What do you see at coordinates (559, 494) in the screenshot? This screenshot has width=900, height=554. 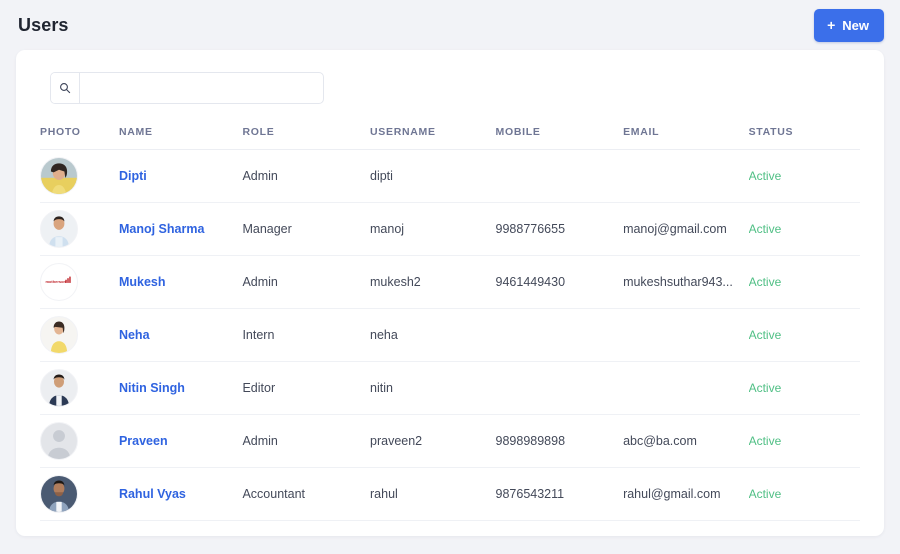 I see `cell-mobile: 9876543211` at bounding box center [559, 494].